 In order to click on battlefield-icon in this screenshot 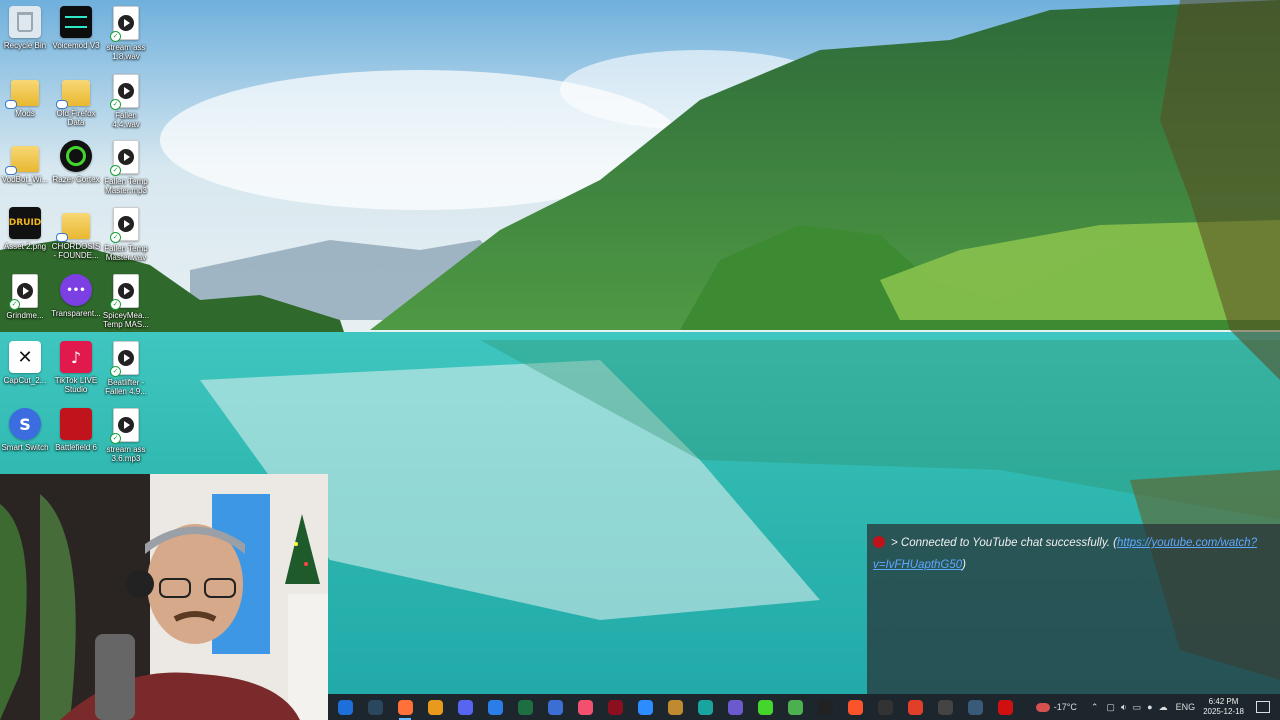, I will do `click(76, 424)`.